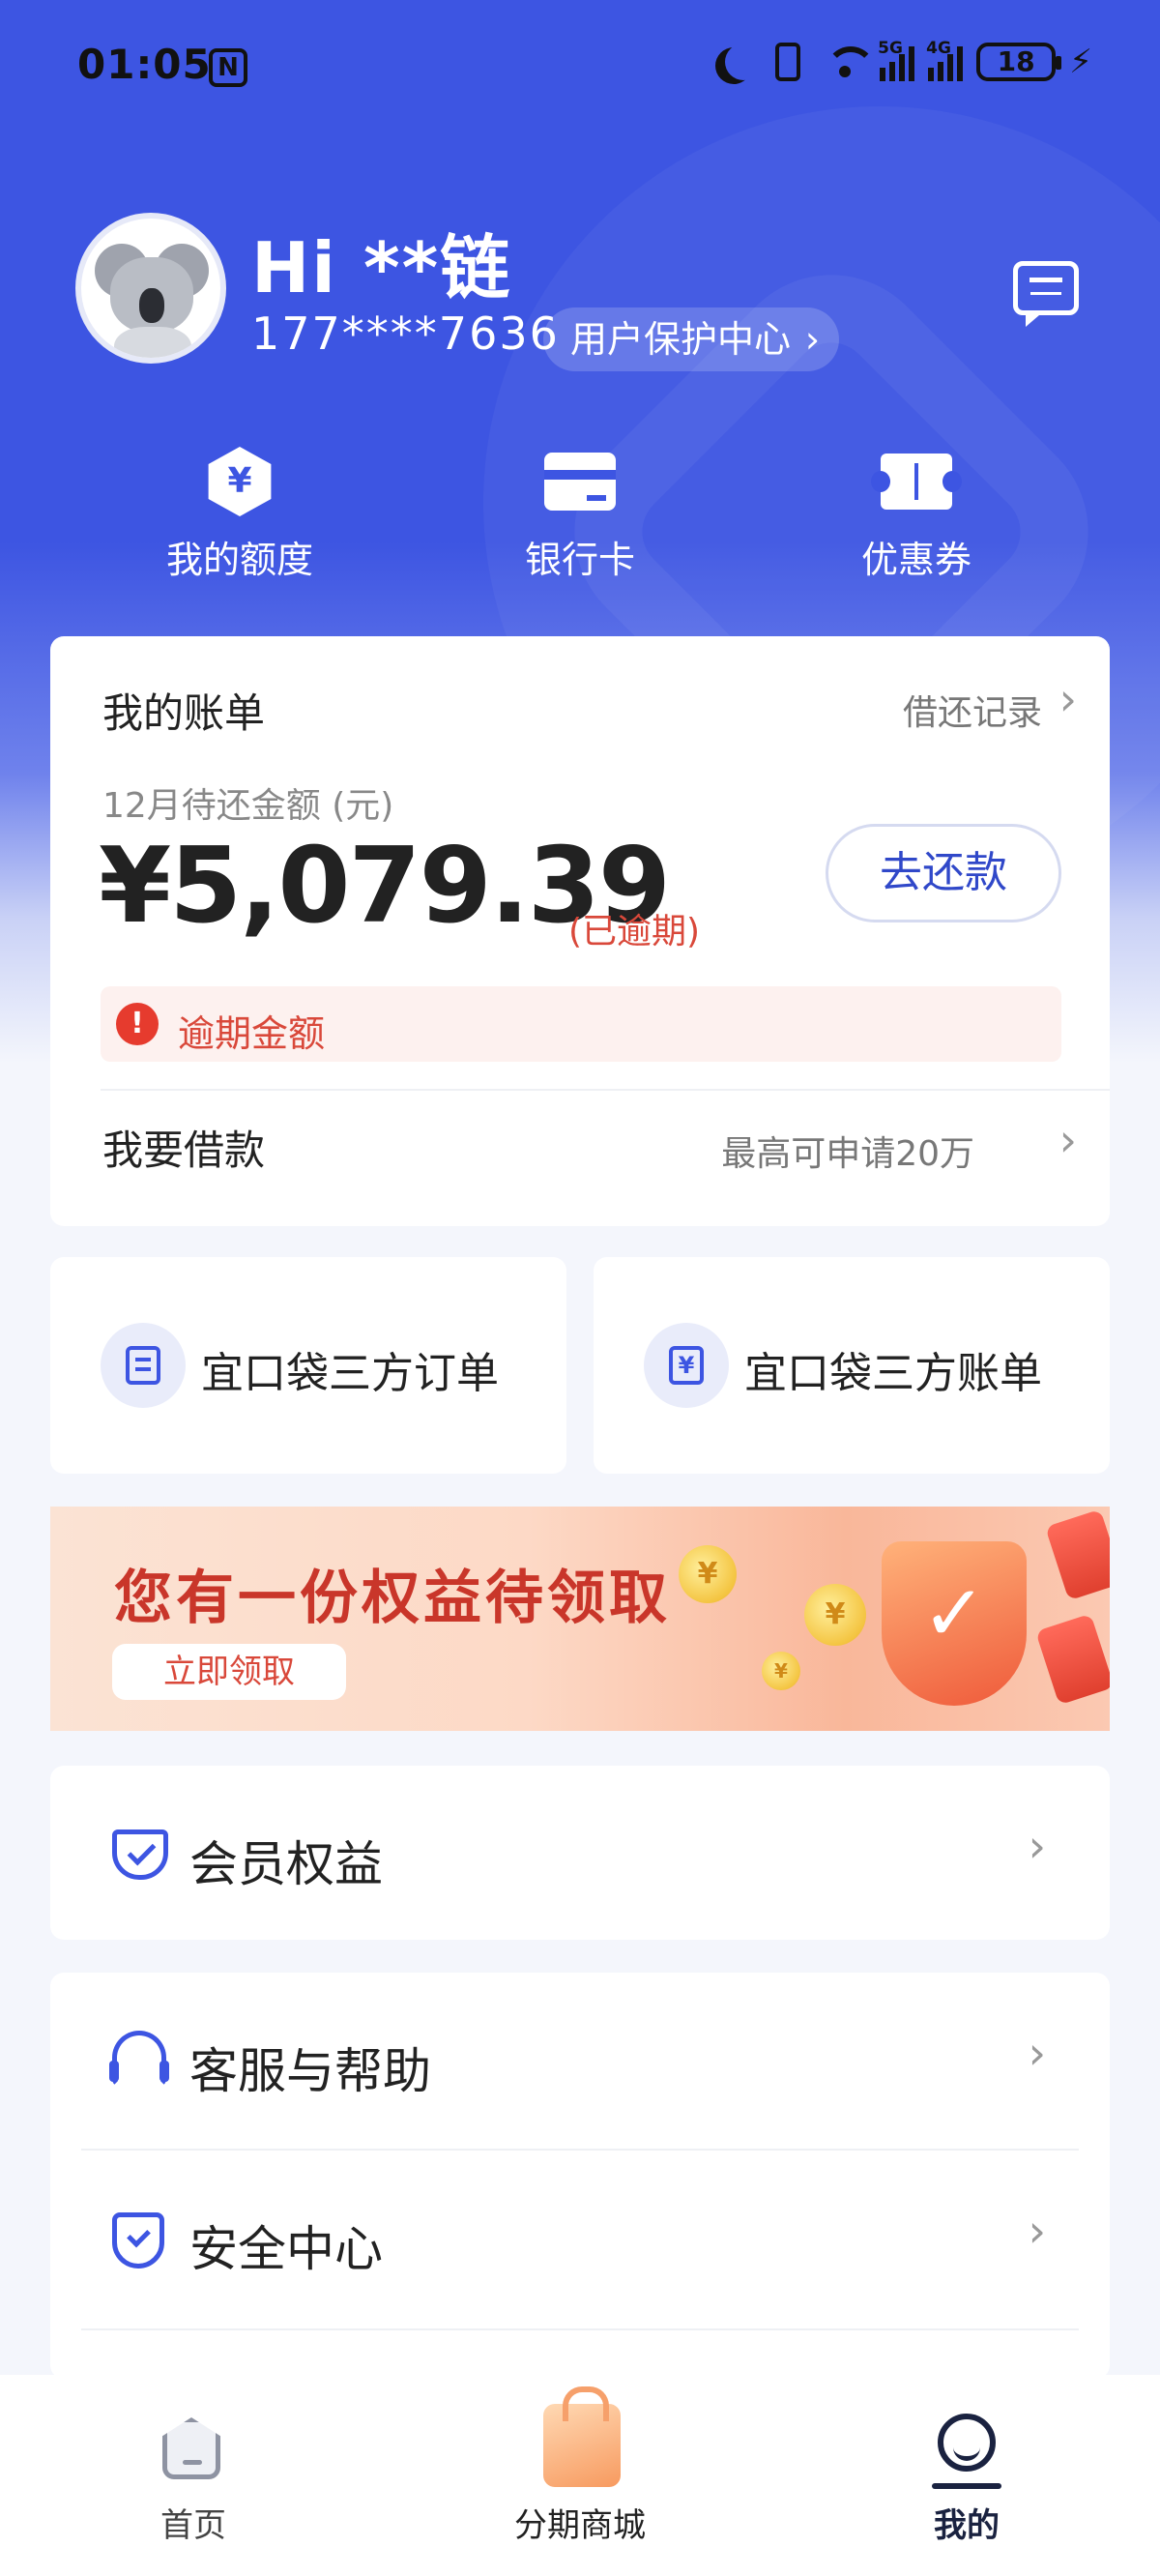  Describe the element at coordinates (191, 2448) in the screenshot. I see `home-icon` at that location.